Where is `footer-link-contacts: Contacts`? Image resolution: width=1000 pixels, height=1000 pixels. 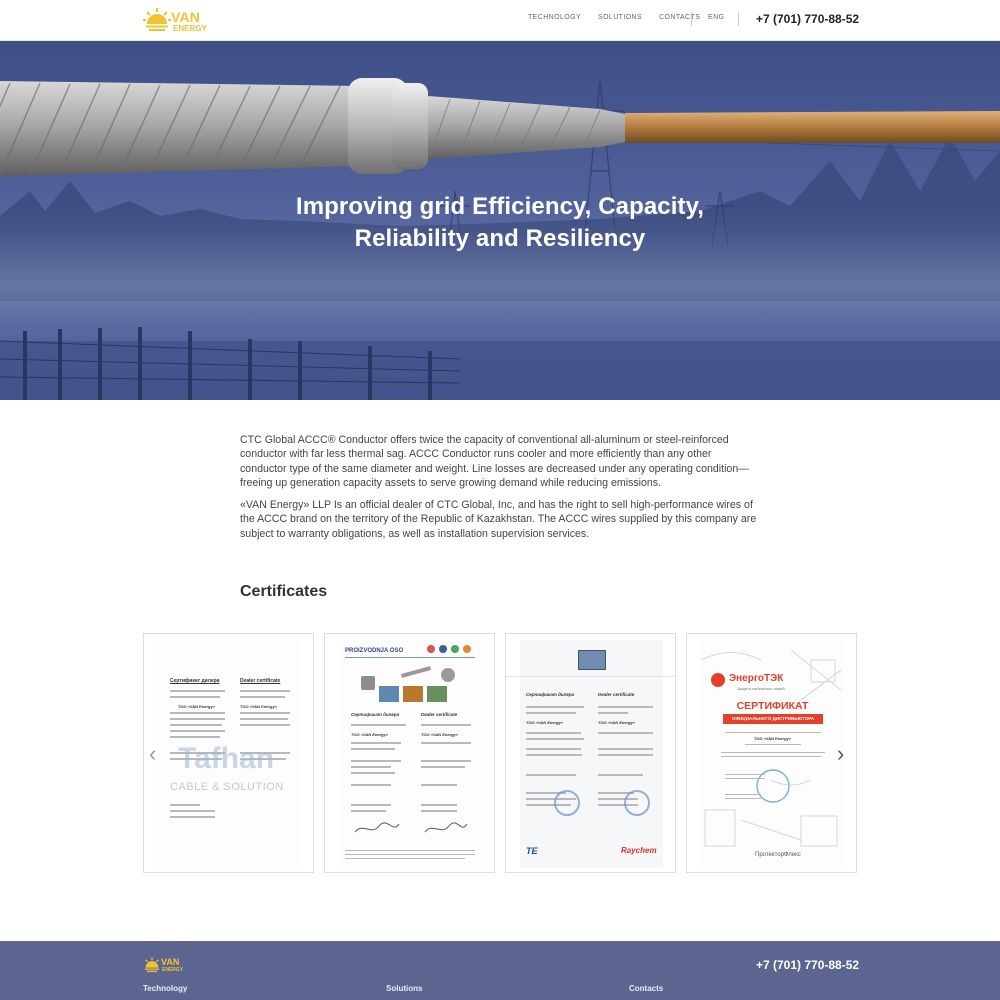 footer-link-contacts: Contacts is located at coordinates (646, 988).